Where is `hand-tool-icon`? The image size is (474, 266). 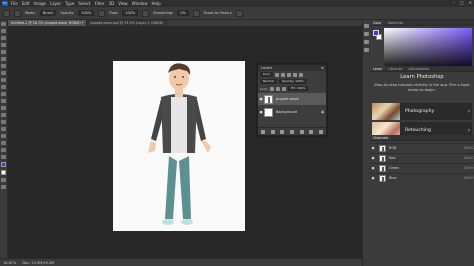
hand-tool-icon is located at coordinates (3, 150).